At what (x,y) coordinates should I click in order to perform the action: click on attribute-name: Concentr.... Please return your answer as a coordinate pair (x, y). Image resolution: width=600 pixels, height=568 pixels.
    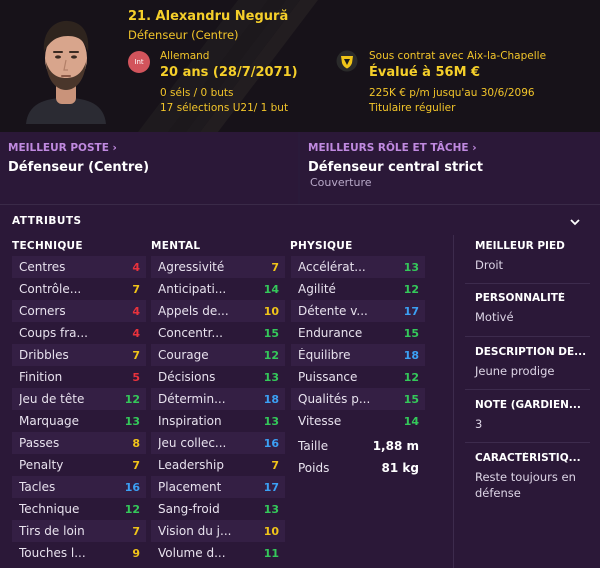
    Looking at the image, I should click on (190, 333).